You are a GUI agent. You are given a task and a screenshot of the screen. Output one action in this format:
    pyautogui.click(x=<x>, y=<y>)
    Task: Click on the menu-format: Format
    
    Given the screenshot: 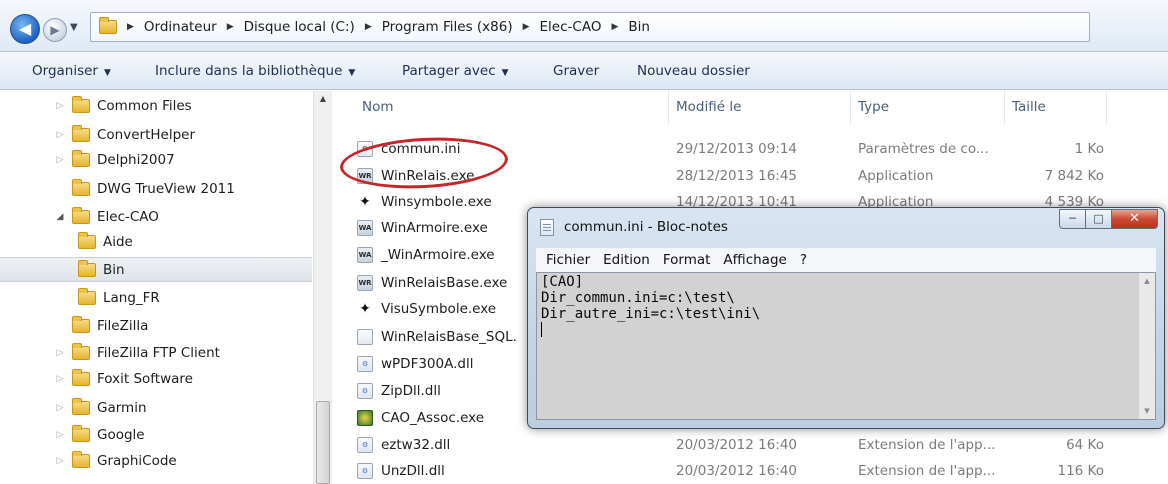 What is the action you would take?
    pyautogui.click(x=687, y=260)
    